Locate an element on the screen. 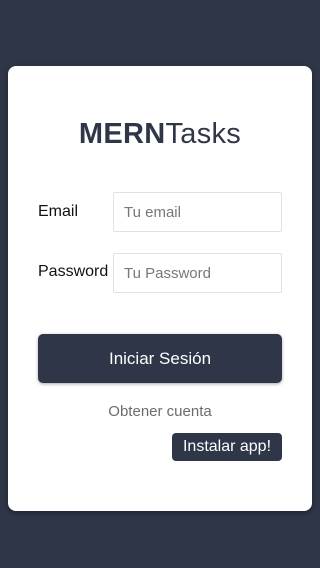 Image resolution: width=320 pixels, height=568 pixels. brand-light: Tasks is located at coordinates (203, 134).